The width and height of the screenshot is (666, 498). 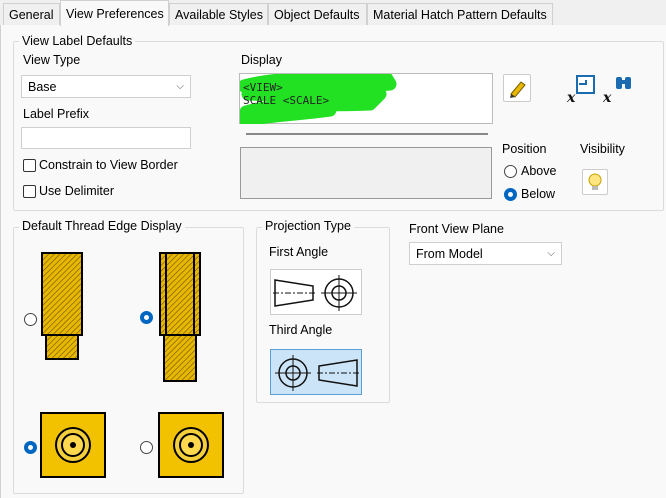 What do you see at coordinates (106, 86) in the screenshot?
I see `view-type-select: Base ⌵` at bounding box center [106, 86].